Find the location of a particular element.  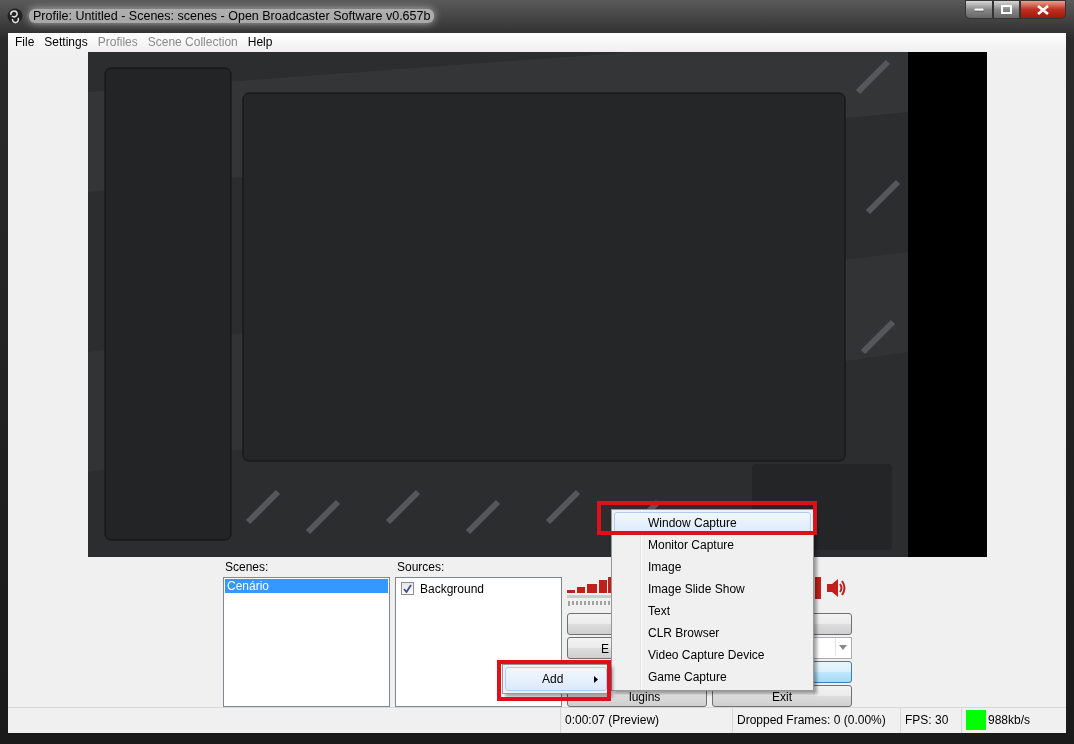

maximize-button is located at coordinates (1006, 9).